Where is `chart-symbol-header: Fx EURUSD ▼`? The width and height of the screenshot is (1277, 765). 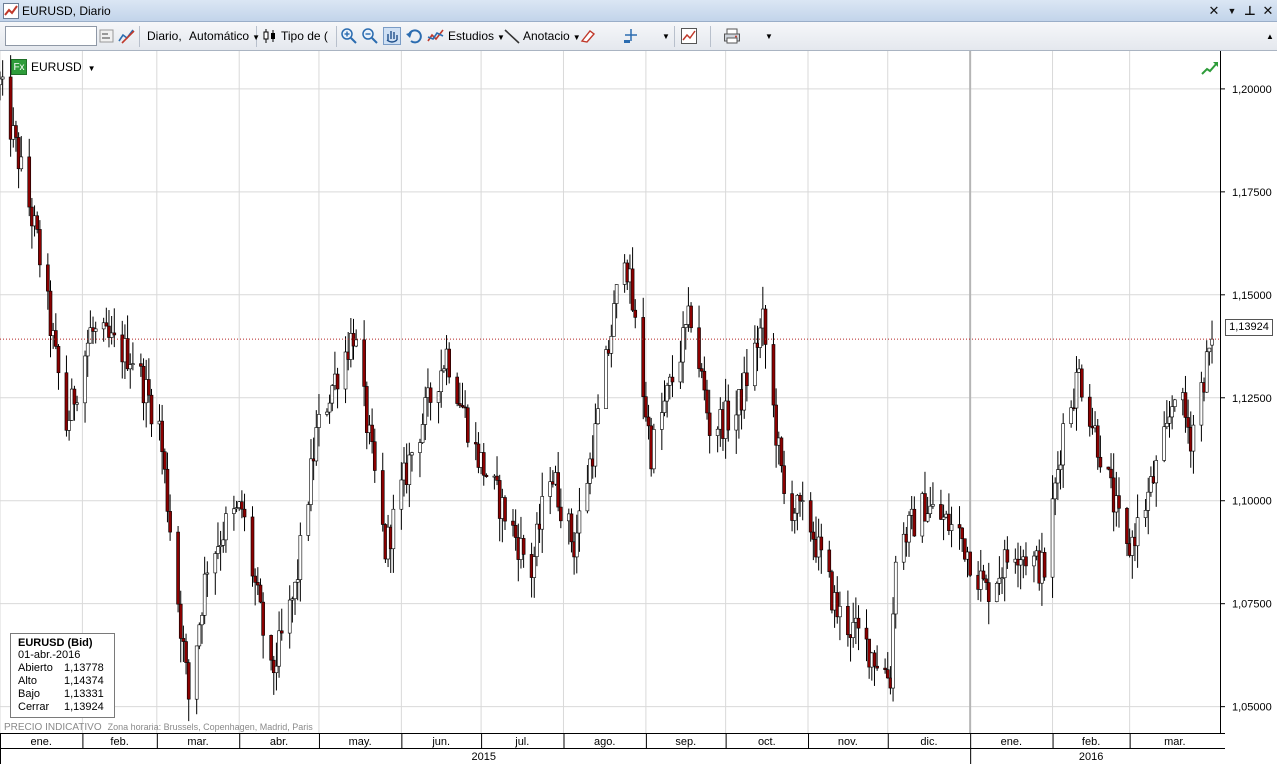
chart-symbol-header: Fx EURUSD ▼ is located at coordinates (53, 67).